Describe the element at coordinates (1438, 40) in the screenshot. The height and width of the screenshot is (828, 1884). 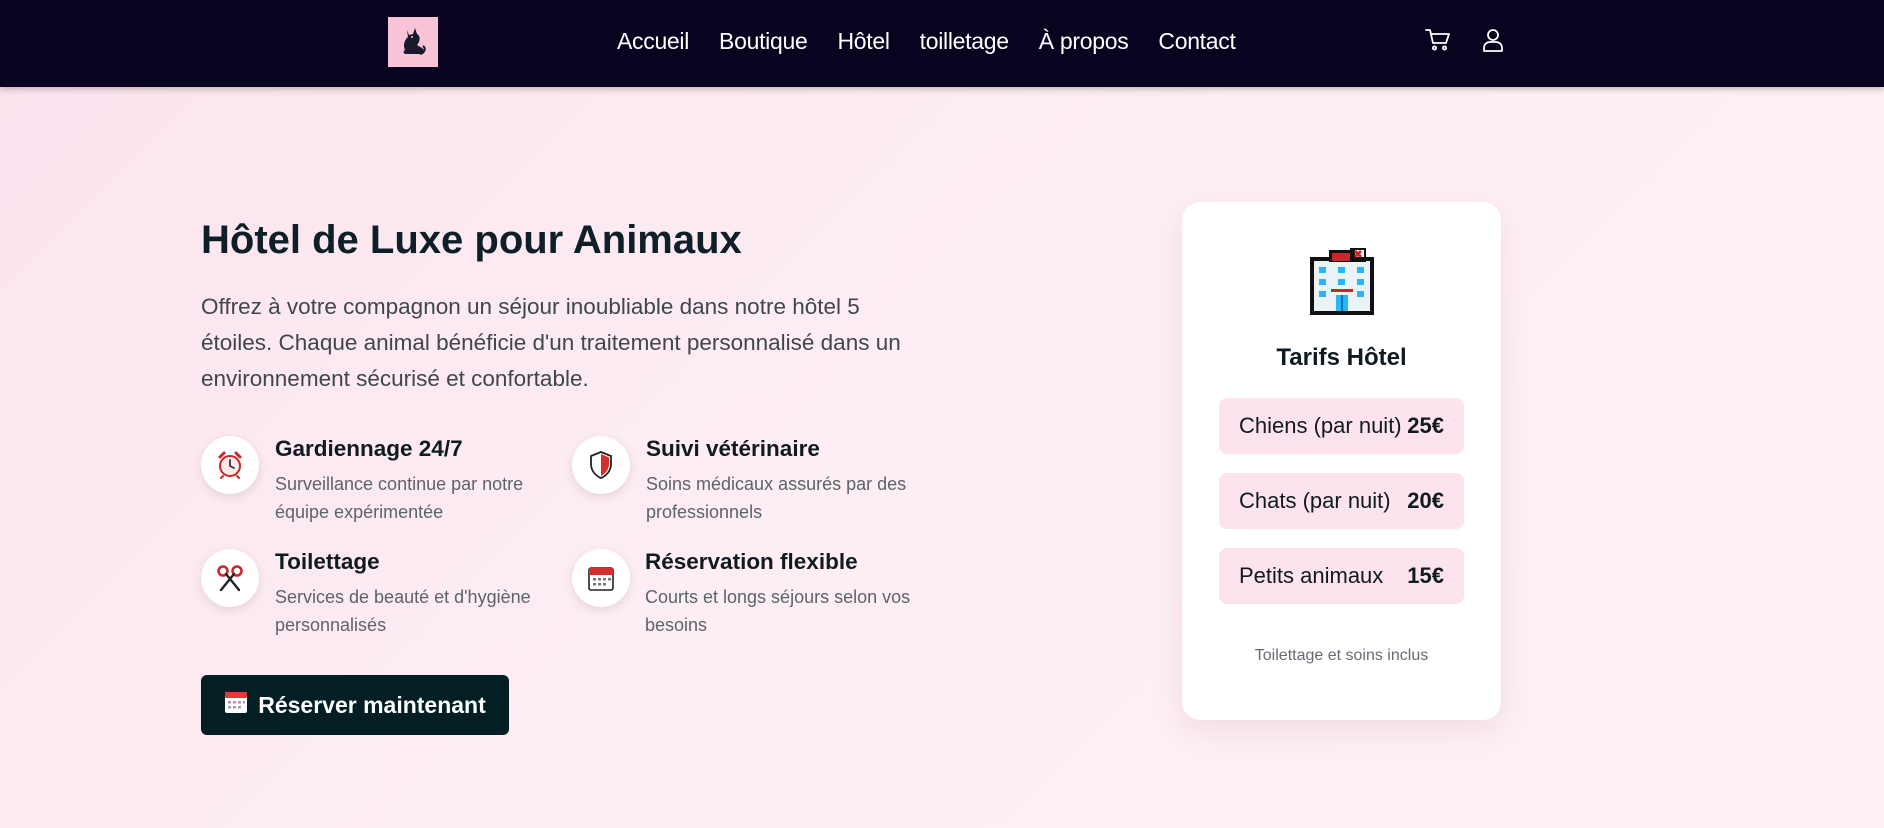
I see `cart-icon` at that location.